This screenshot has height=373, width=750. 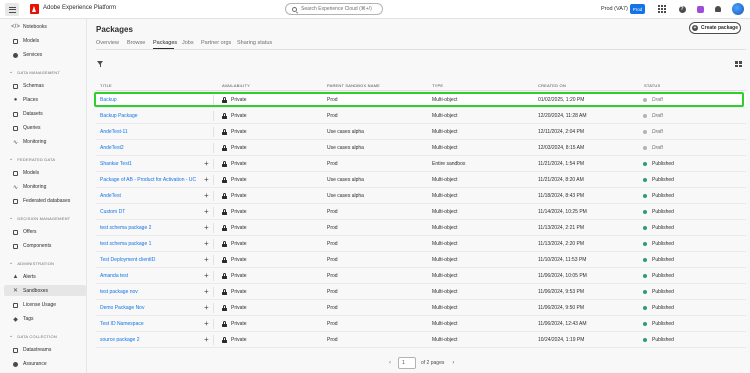 What do you see at coordinates (45, 290) in the screenshot?
I see `sidebar-item-sandboxes: ✕ Sandboxes` at bounding box center [45, 290].